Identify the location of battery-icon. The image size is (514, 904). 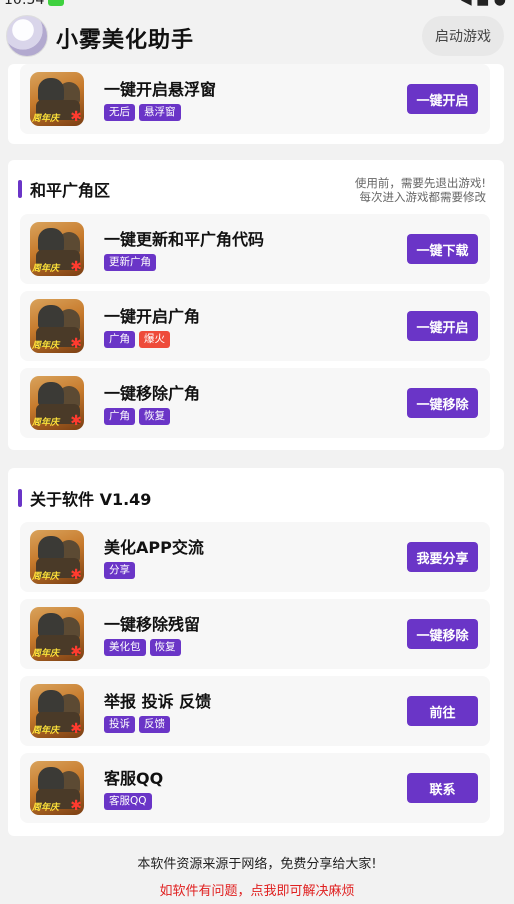
(56, 3).